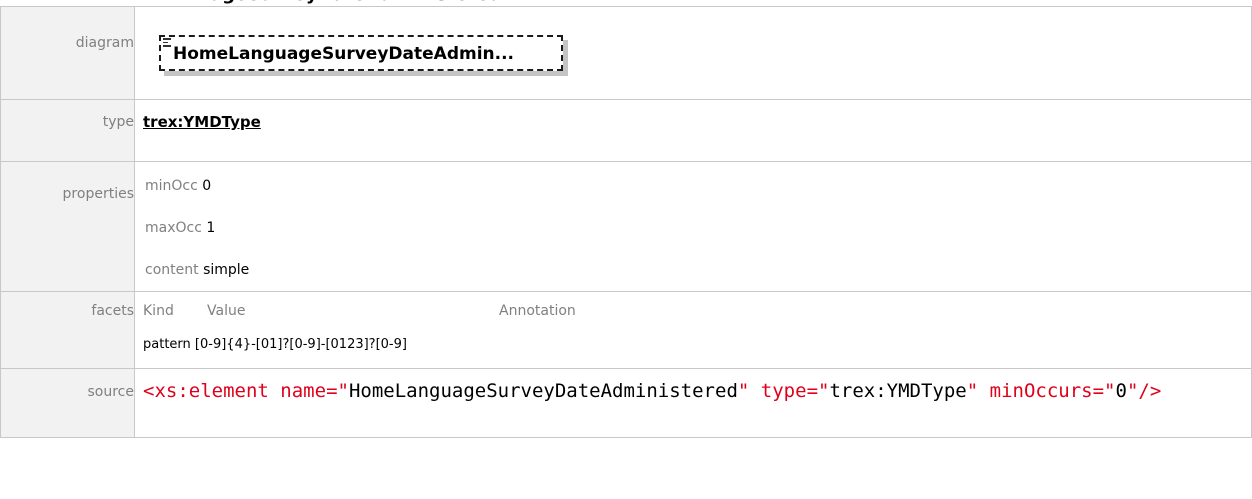  I want to click on facet-col-annotation: Annotation, so click(537, 311).